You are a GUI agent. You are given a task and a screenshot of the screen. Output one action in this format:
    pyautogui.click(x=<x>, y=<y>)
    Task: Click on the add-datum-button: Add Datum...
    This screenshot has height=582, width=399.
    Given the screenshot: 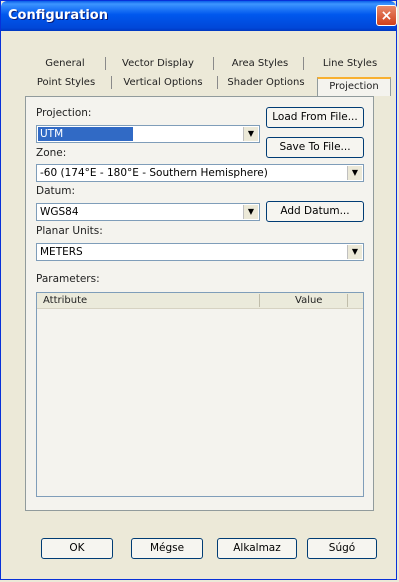 What is the action you would take?
    pyautogui.click(x=315, y=211)
    